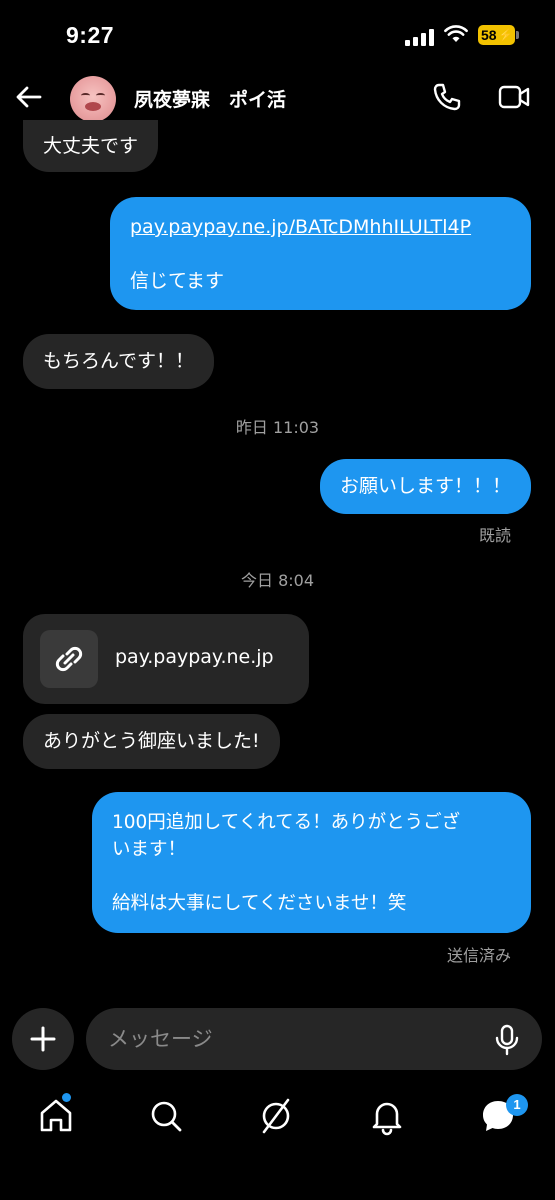 The width and height of the screenshot is (555, 1200). What do you see at coordinates (489, 35) in the screenshot?
I see `battery-level: 58` at bounding box center [489, 35].